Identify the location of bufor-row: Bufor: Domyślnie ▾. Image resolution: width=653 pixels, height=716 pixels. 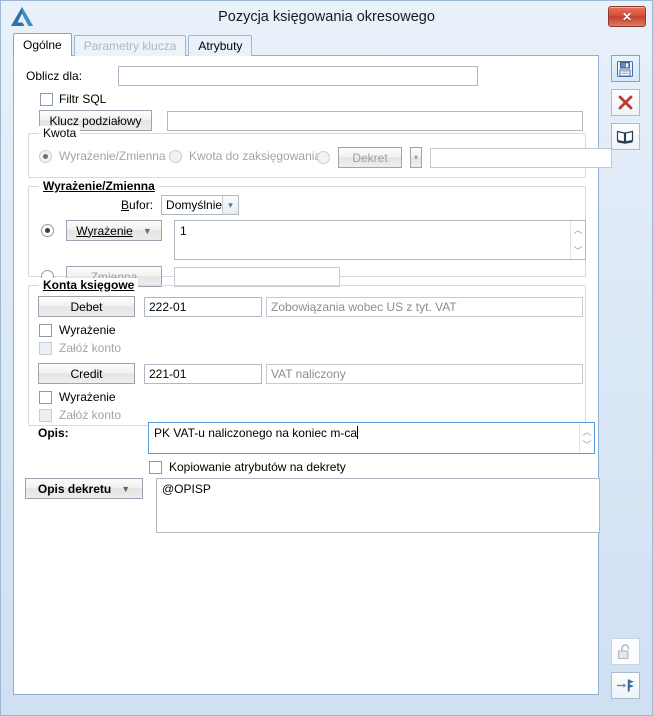
(180, 205).